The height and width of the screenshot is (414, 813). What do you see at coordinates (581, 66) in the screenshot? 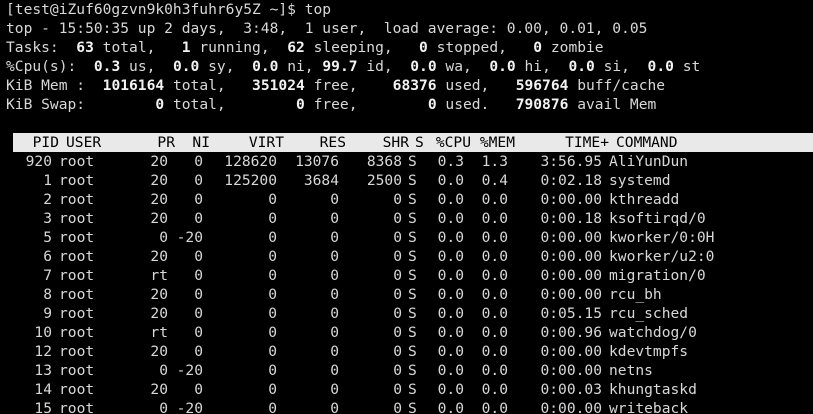
I see `cpu-si-value: 0.0` at bounding box center [581, 66].